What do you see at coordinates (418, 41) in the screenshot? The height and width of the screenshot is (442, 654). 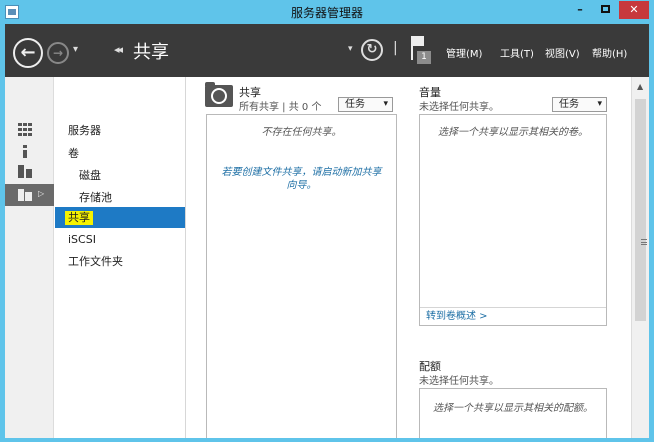 I see `flag-icon` at bounding box center [418, 41].